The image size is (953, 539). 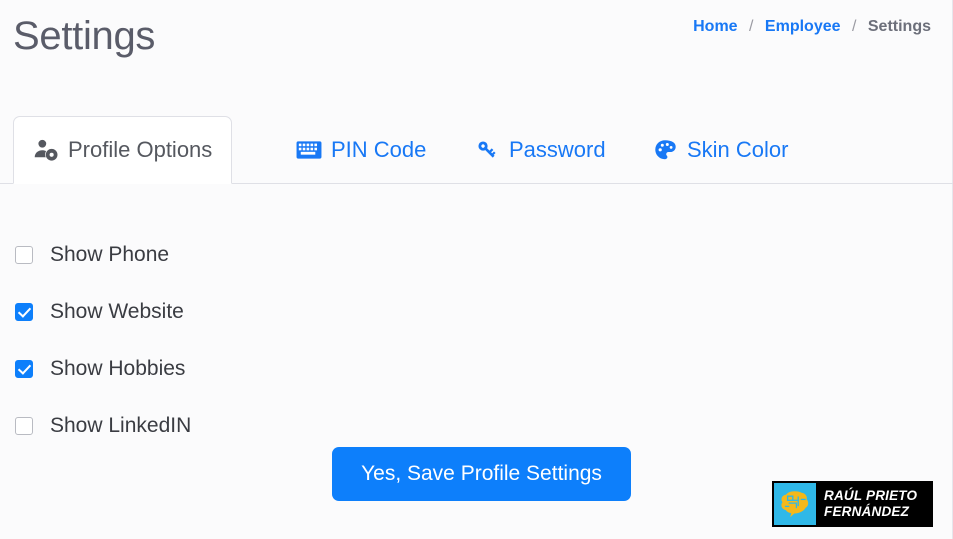 I want to click on option-row-show-hobbies: Show Hobbies, so click(x=240, y=368).